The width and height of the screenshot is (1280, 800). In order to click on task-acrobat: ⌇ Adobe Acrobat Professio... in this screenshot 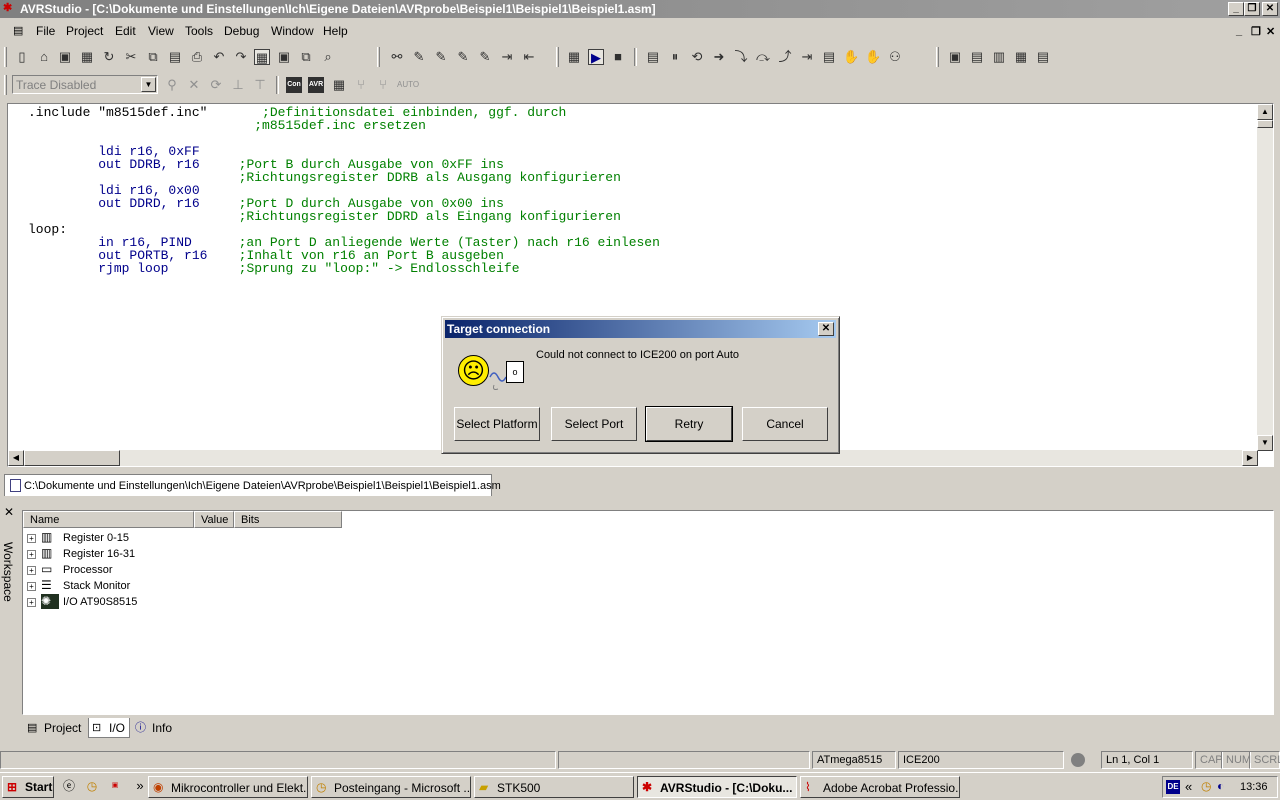, I will do `click(880, 787)`.